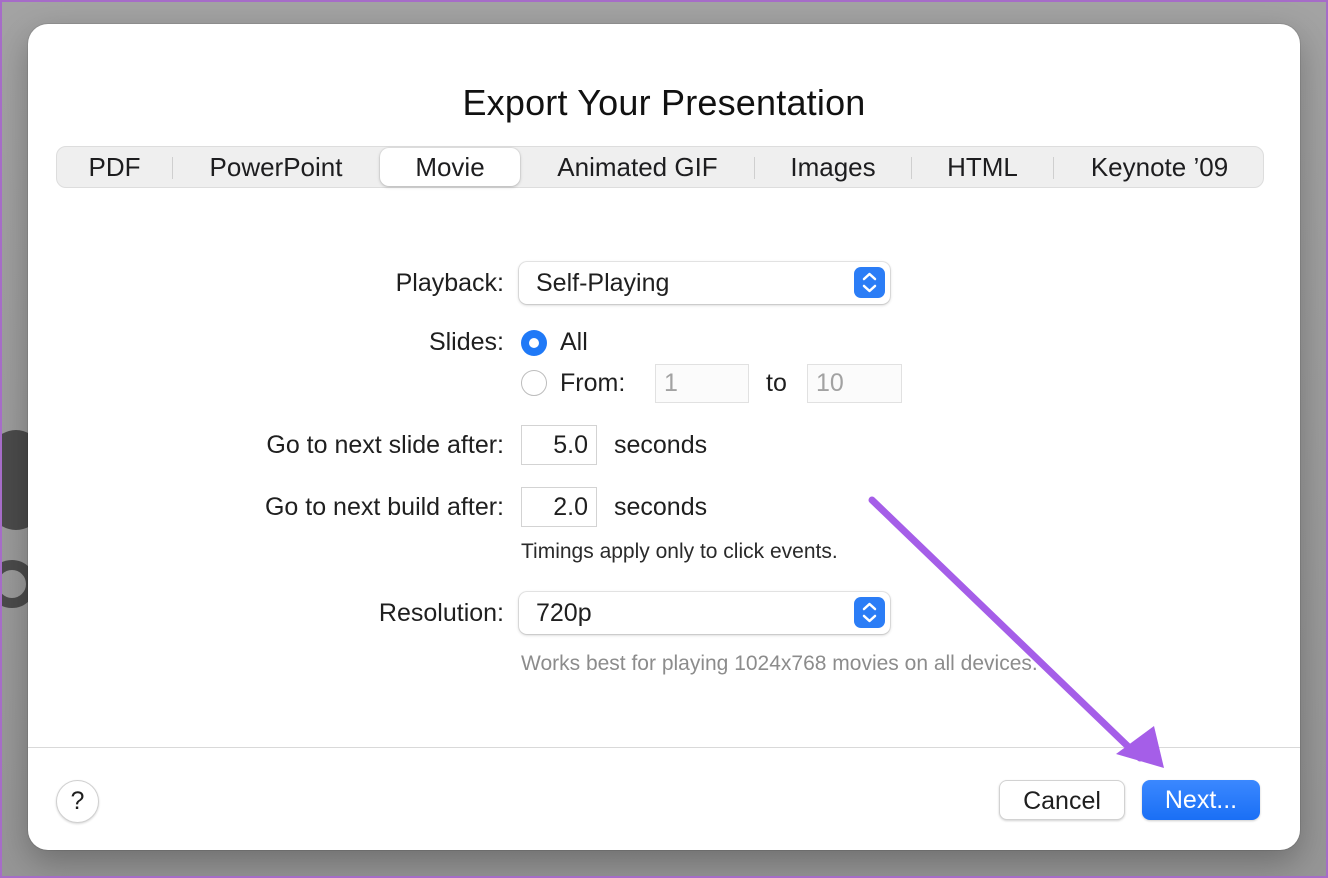  I want to click on playback-select: Self-Playing, so click(704, 283).